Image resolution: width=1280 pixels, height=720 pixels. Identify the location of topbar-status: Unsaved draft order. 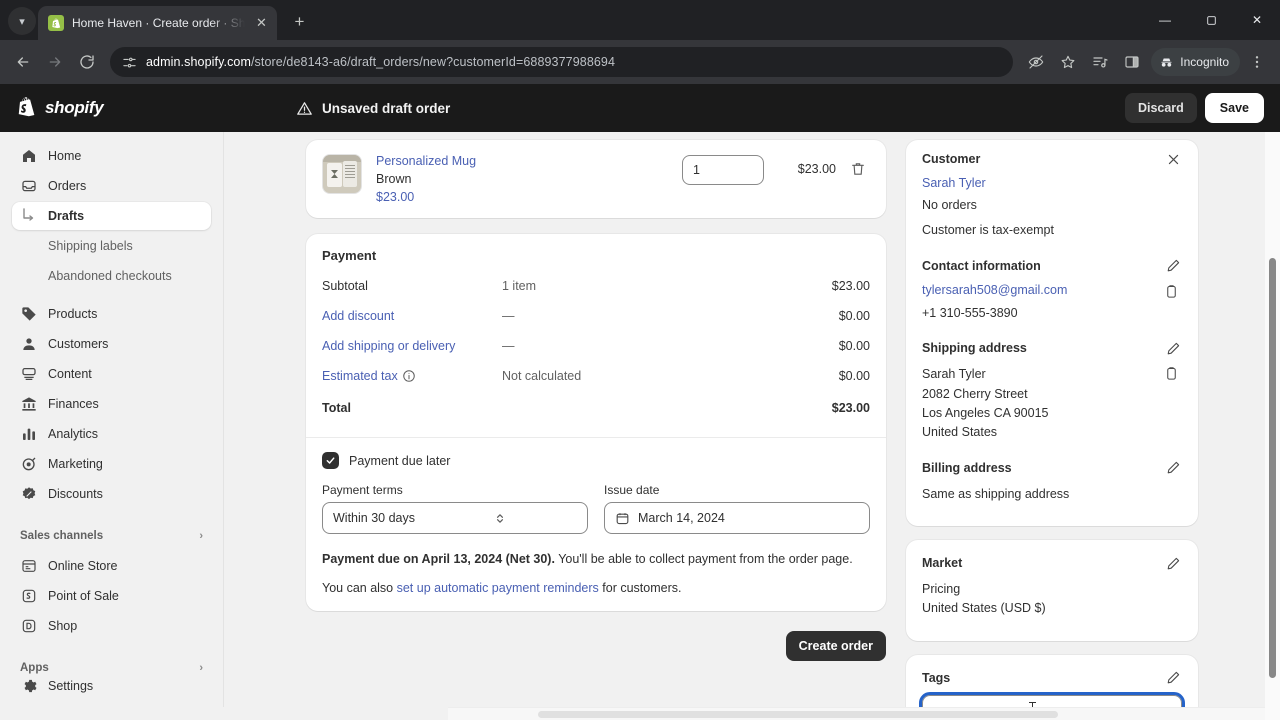
(674, 108).